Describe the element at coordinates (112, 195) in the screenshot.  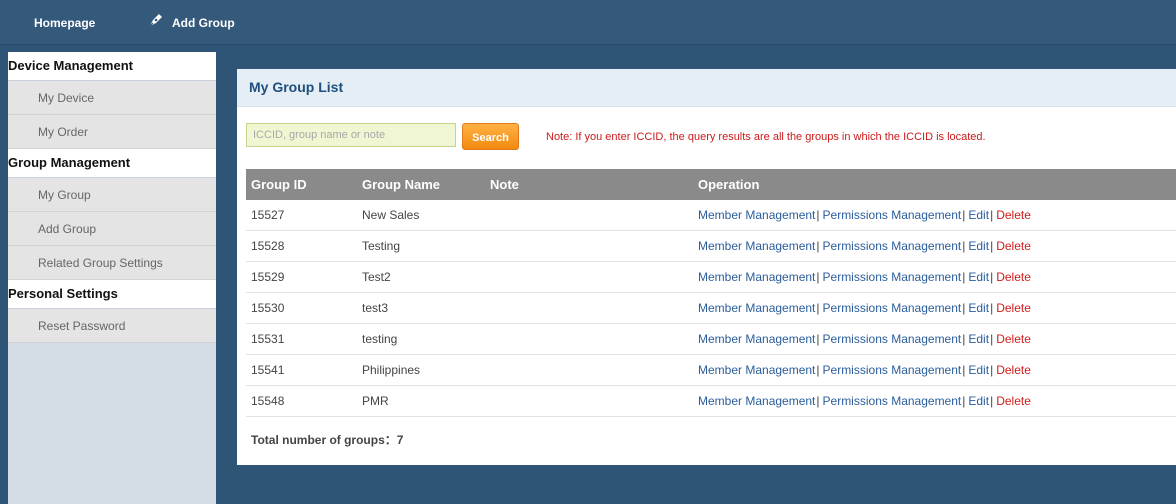
I see `sidebar-item-my-group: My Group` at that location.